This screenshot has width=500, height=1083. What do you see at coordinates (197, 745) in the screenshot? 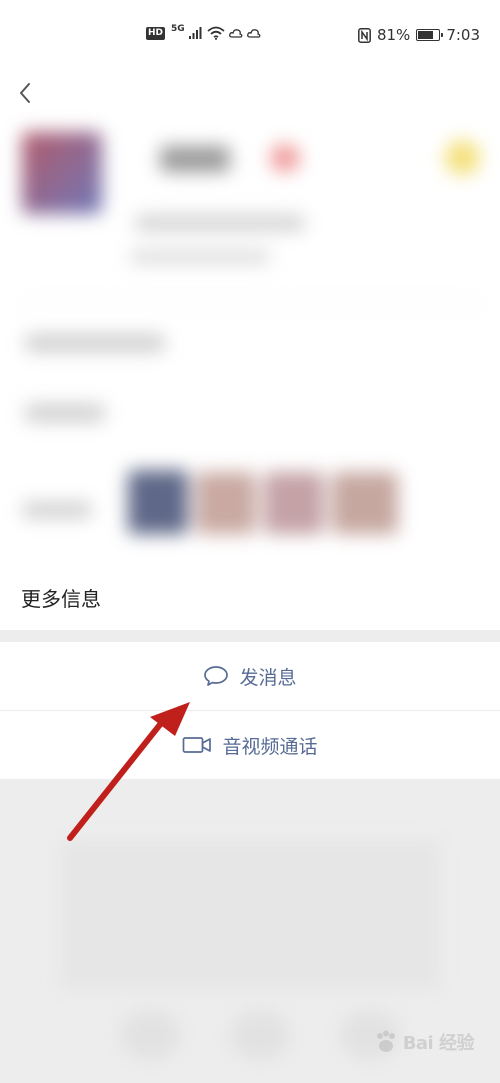
I see `video-camera-icon` at bounding box center [197, 745].